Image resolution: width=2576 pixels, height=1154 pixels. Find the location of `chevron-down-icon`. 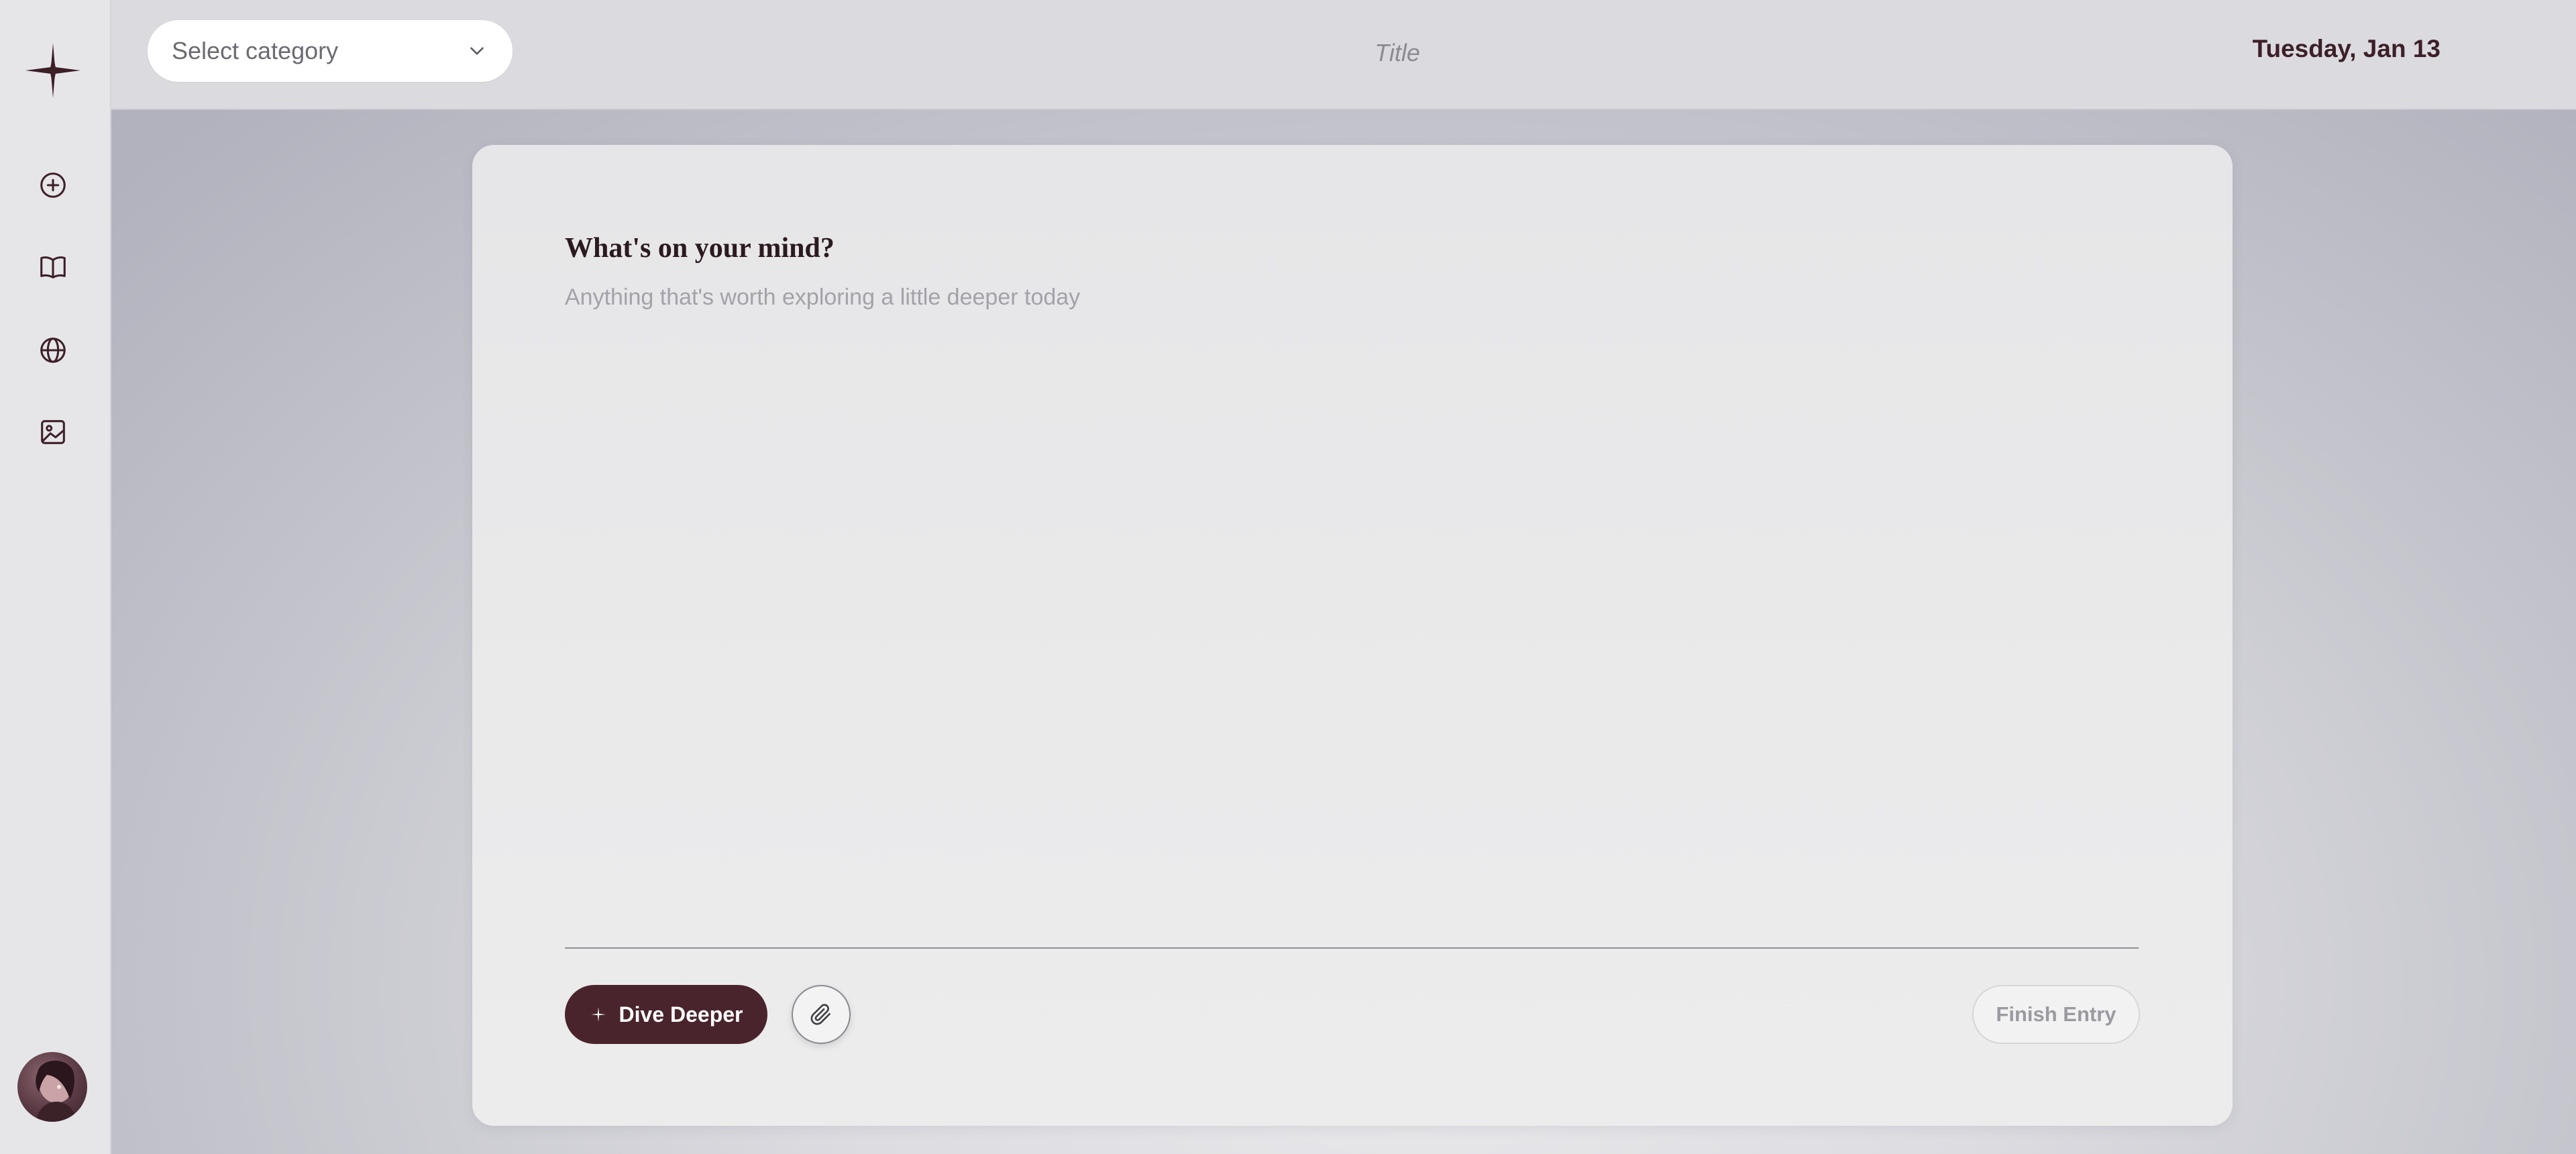

chevron-down-icon is located at coordinates (477, 51).